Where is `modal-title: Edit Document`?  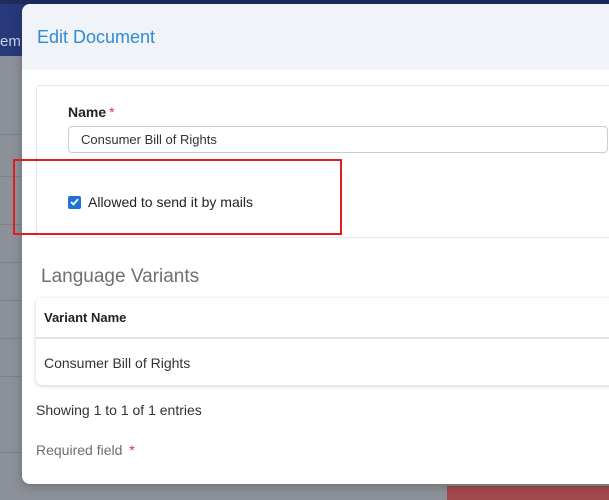
modal-title: Edit Document is located at coordinates (96, 37).